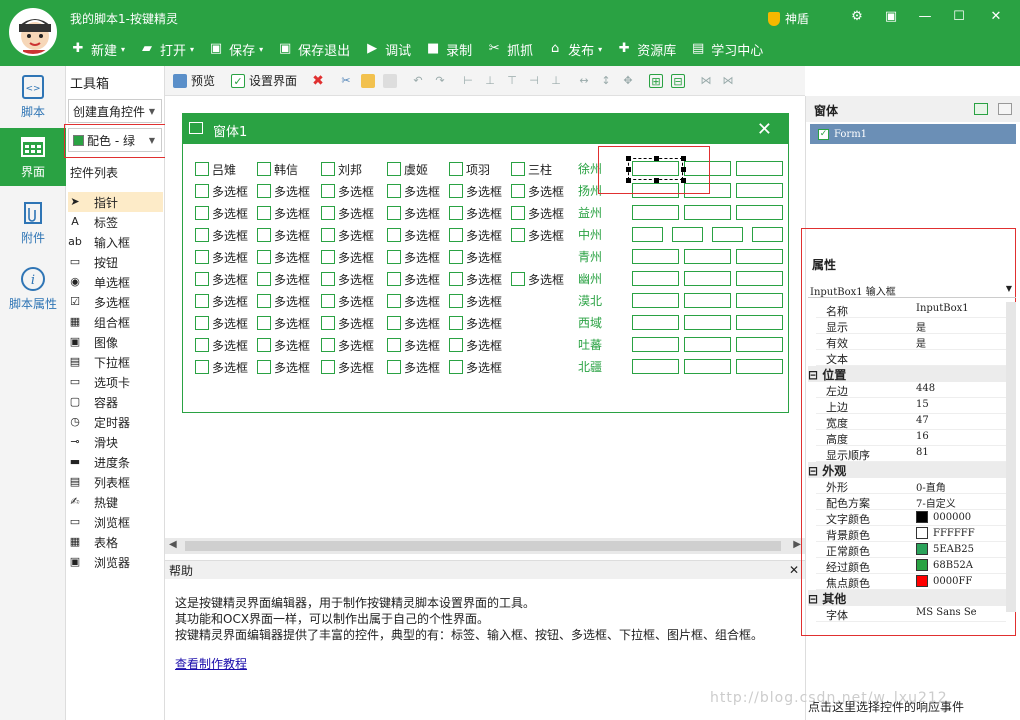 This screenshot has width=1020, height=720. What do you see at coordinates (656, 80) in the screenshot?
I see `center-h-icon: ⊞` at bounding box center [656, 80].